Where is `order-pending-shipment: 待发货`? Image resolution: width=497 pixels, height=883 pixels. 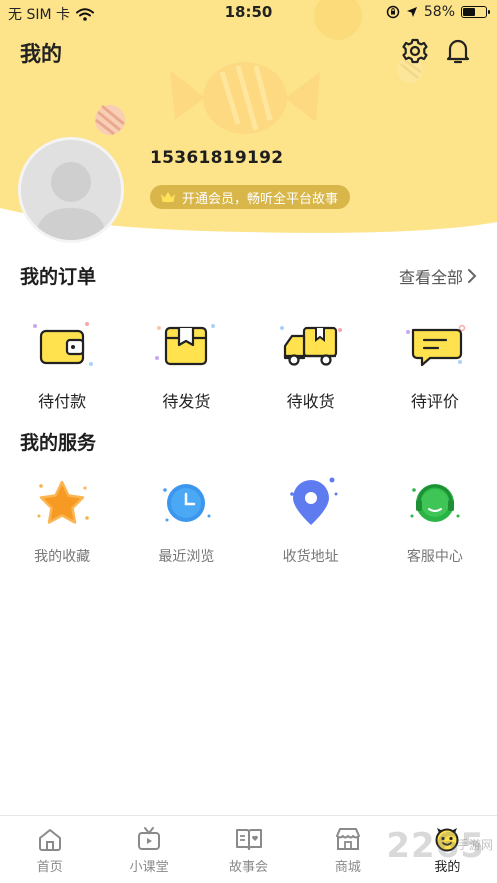 order-pending-shipment: 待发货 is located at coordinates (186, 365).